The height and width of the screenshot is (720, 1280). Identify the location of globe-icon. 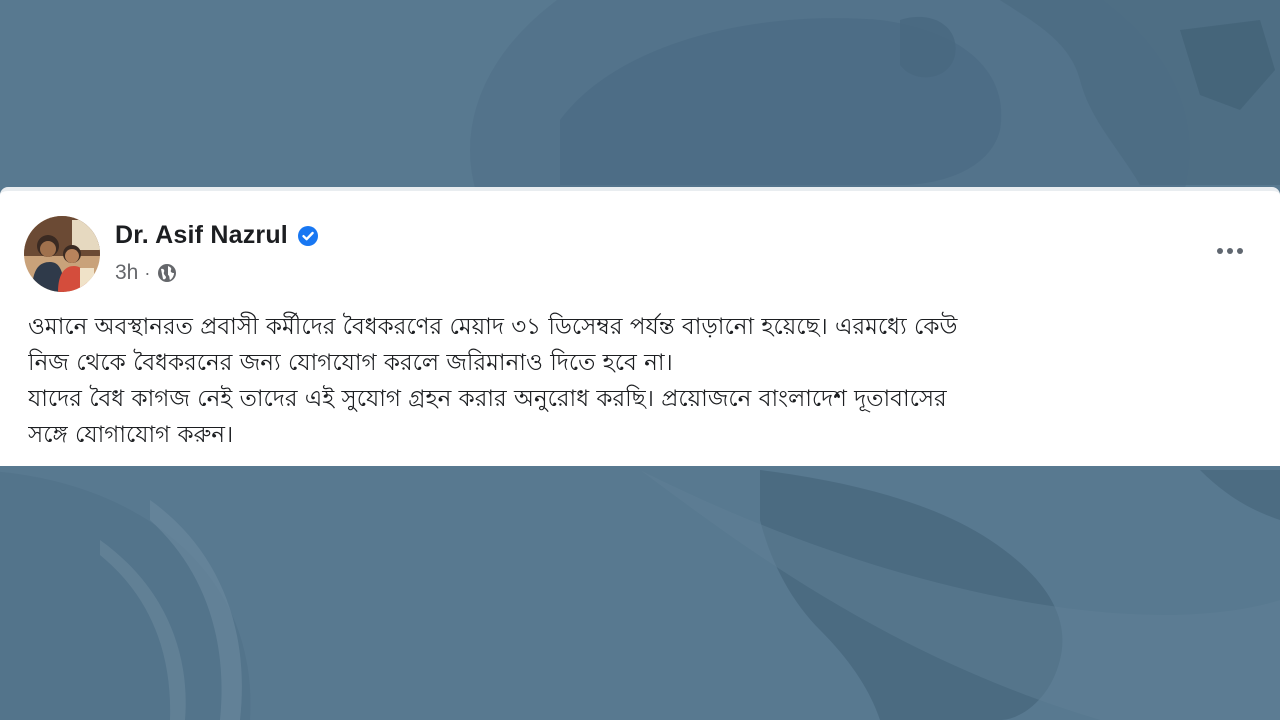
(167, 273).